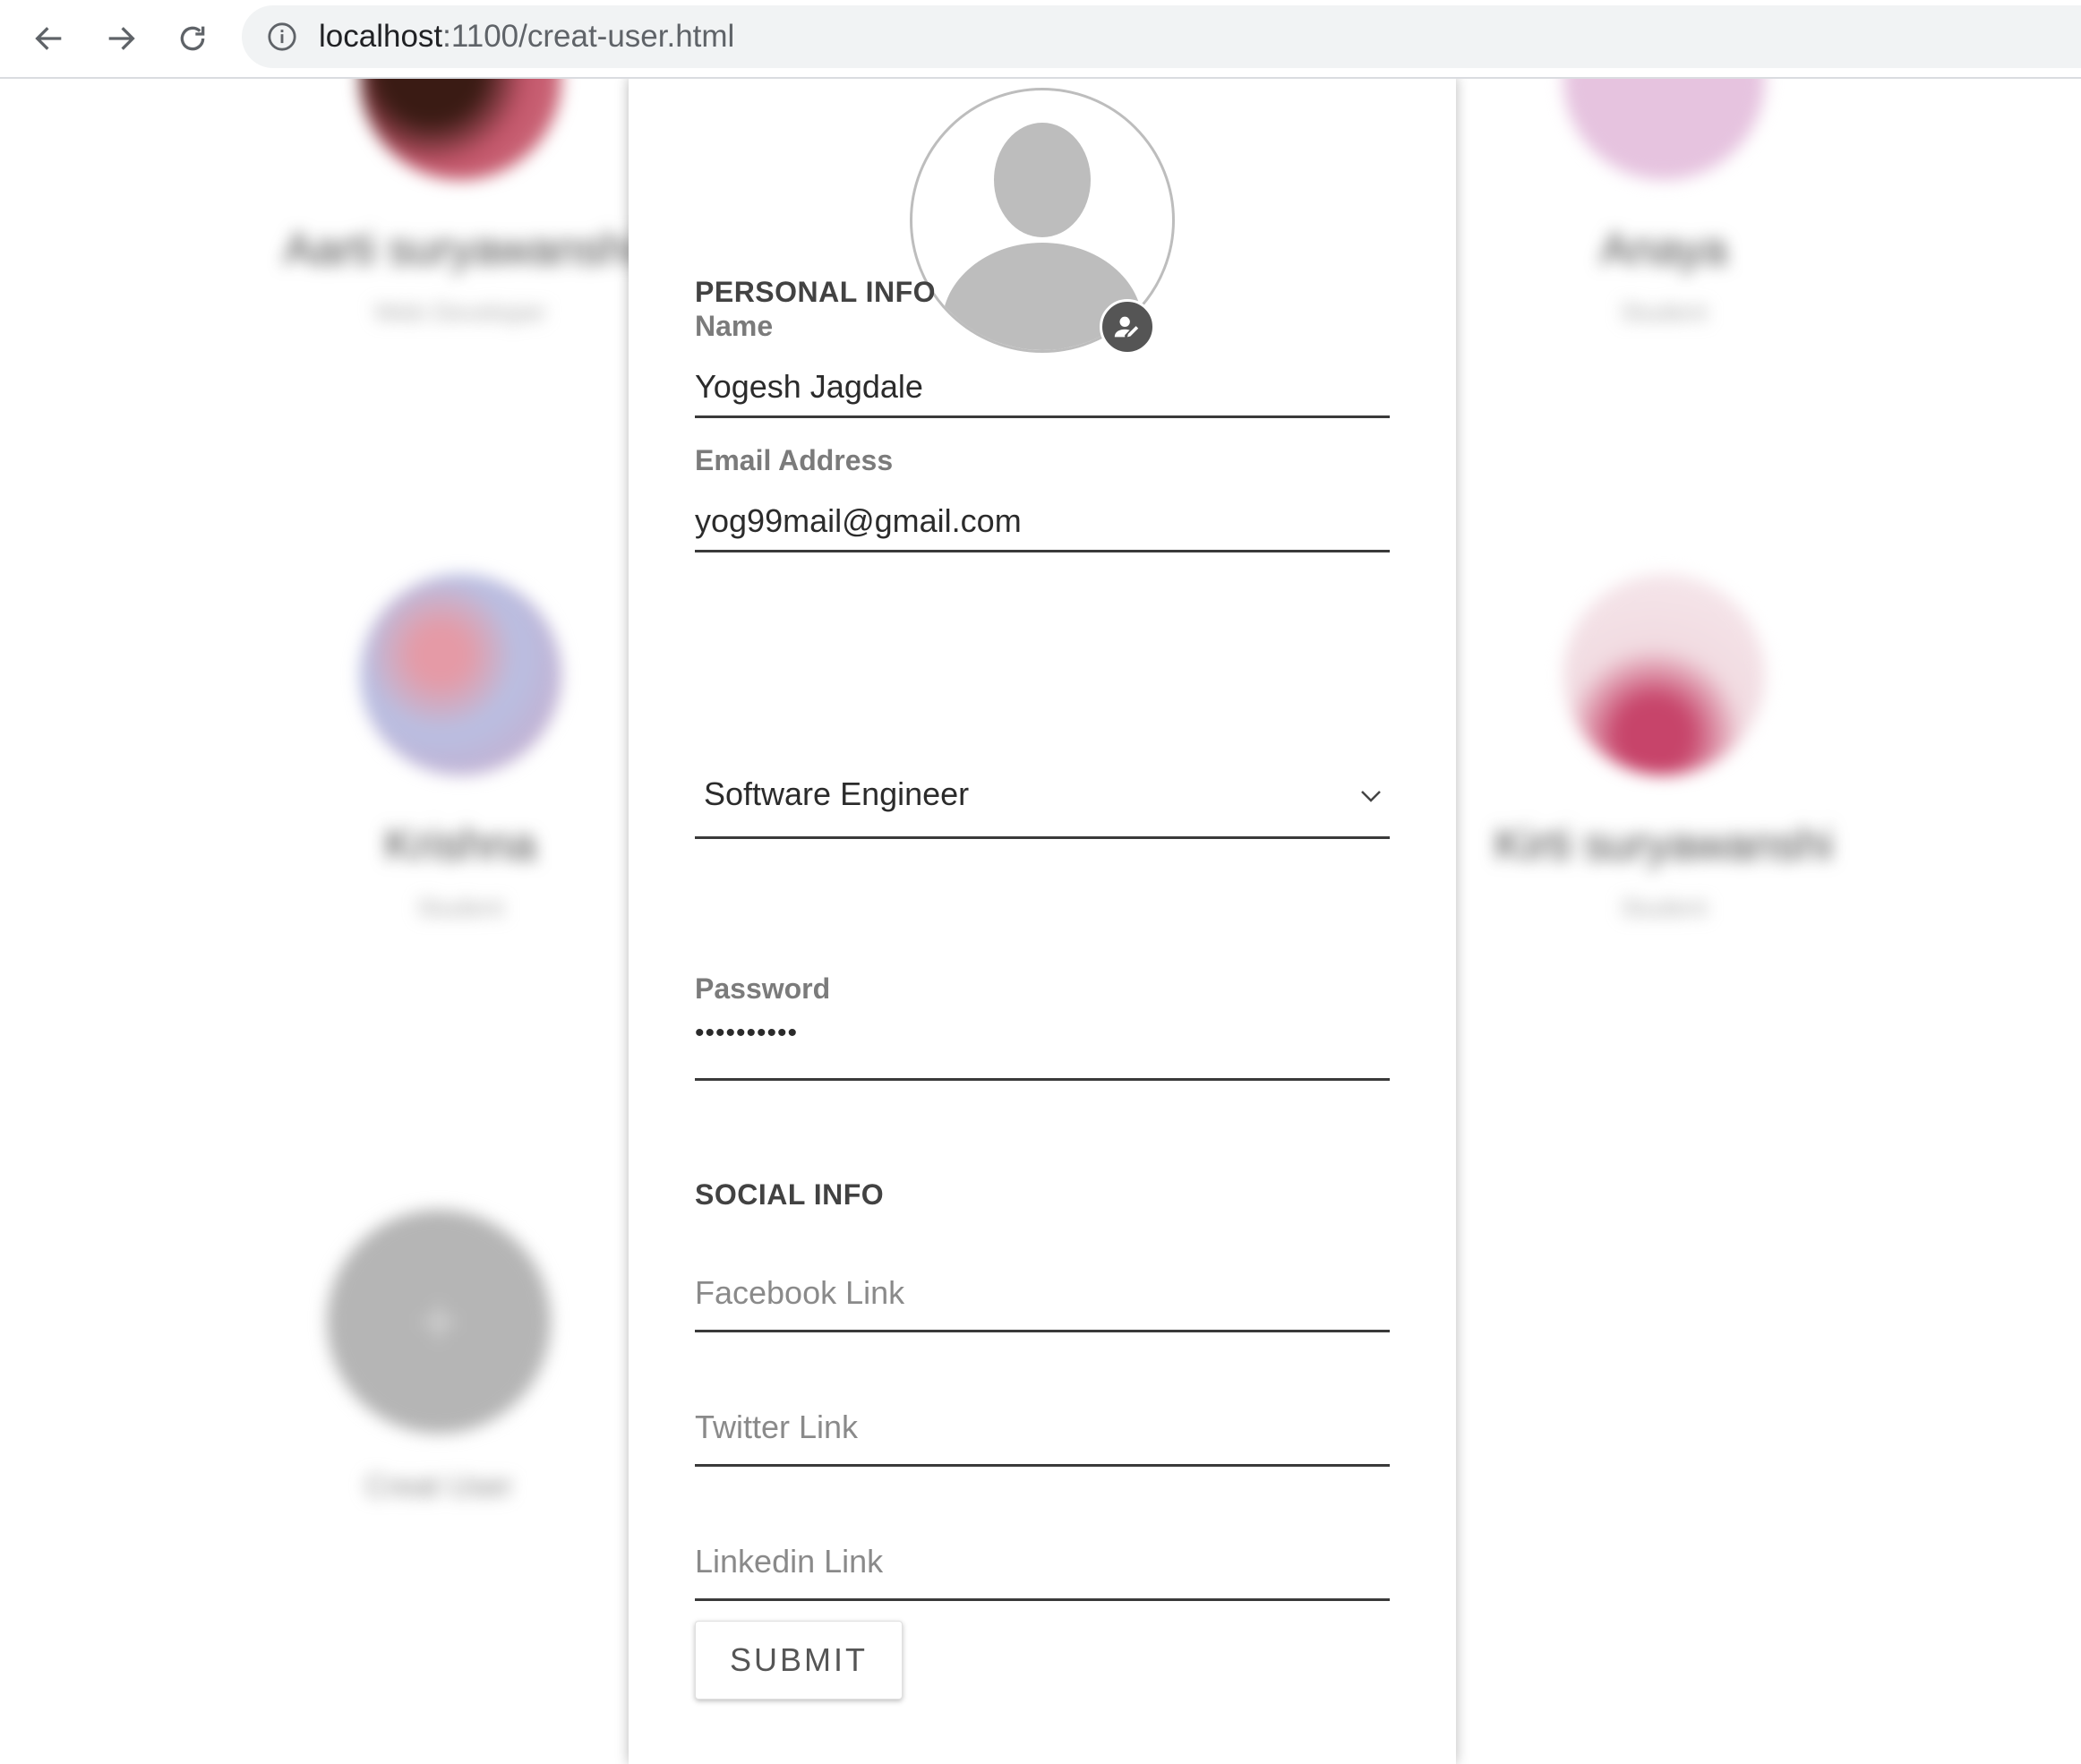 This screenshot has height=1764, width=2081. What do you see at coordinates (799, 1661) in the screenshot?
I see `submit-button: SUBMIT` at bounding box center [799, 1661].